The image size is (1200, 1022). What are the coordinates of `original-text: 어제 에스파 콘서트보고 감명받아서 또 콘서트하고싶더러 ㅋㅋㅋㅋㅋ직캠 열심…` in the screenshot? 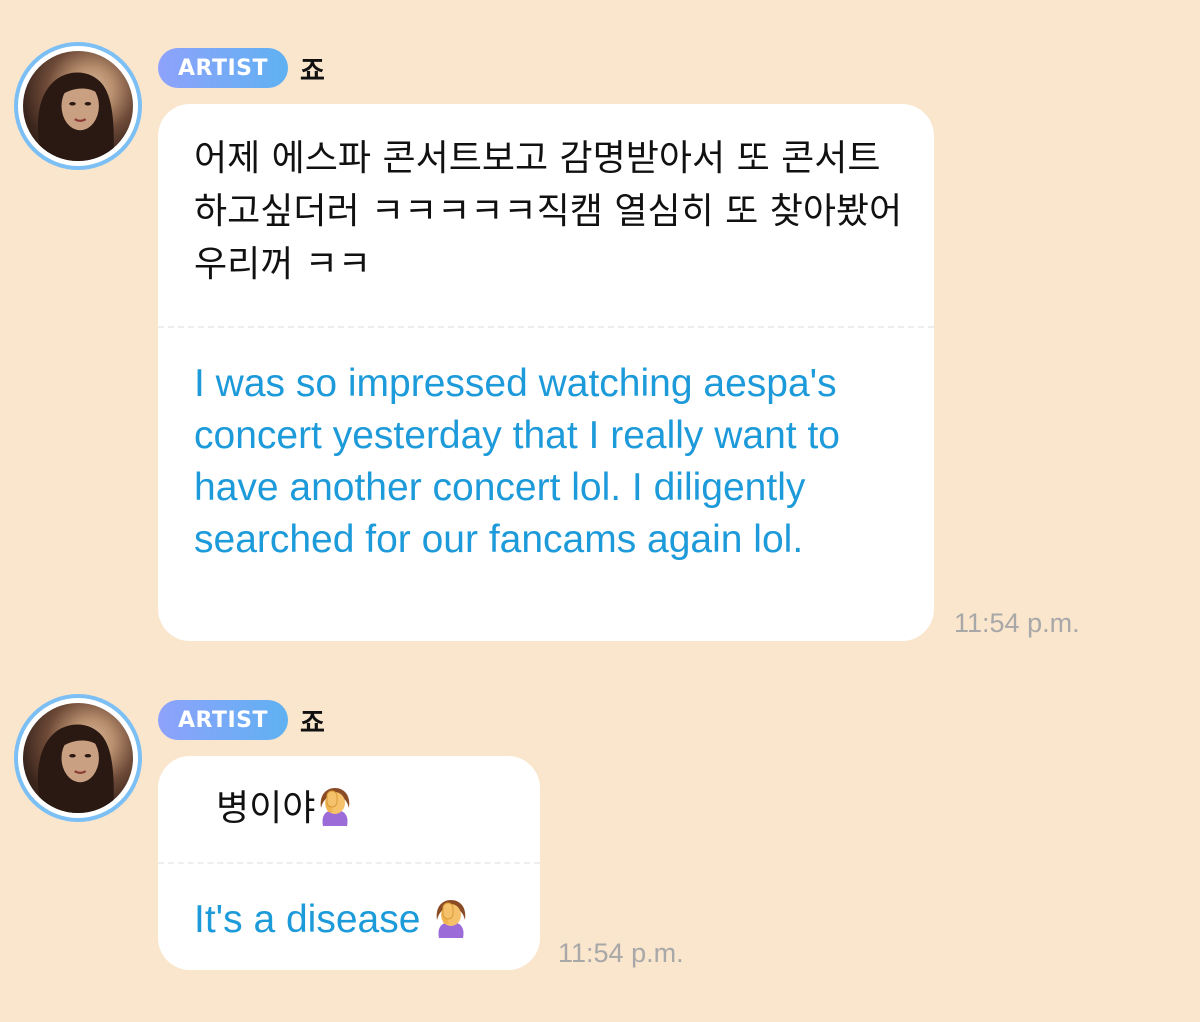 It's located at (548, 211).